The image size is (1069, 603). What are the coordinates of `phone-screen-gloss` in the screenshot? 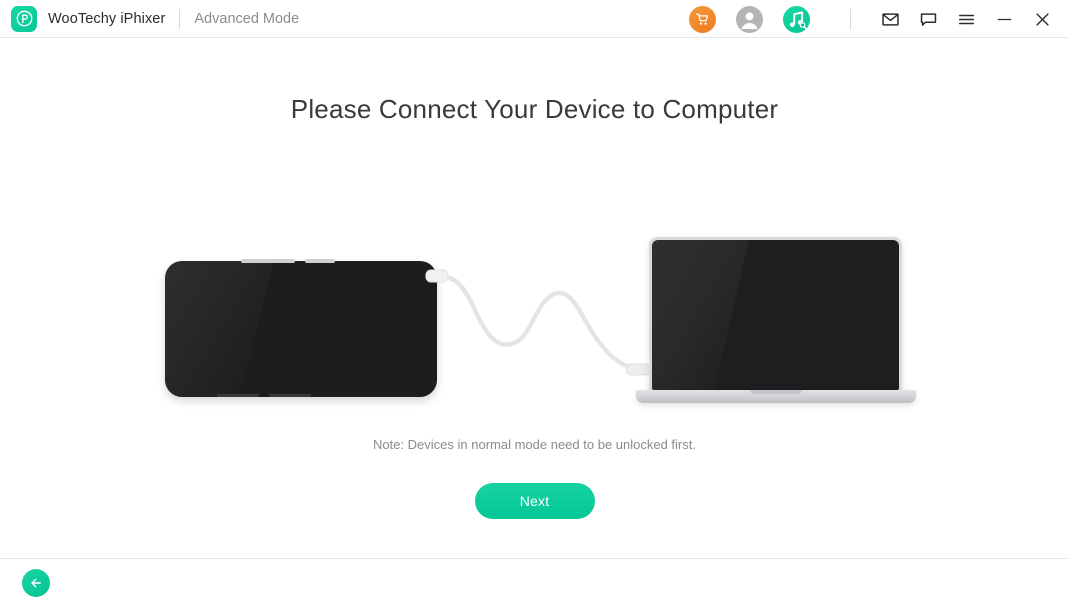 It's located at (222, 329).